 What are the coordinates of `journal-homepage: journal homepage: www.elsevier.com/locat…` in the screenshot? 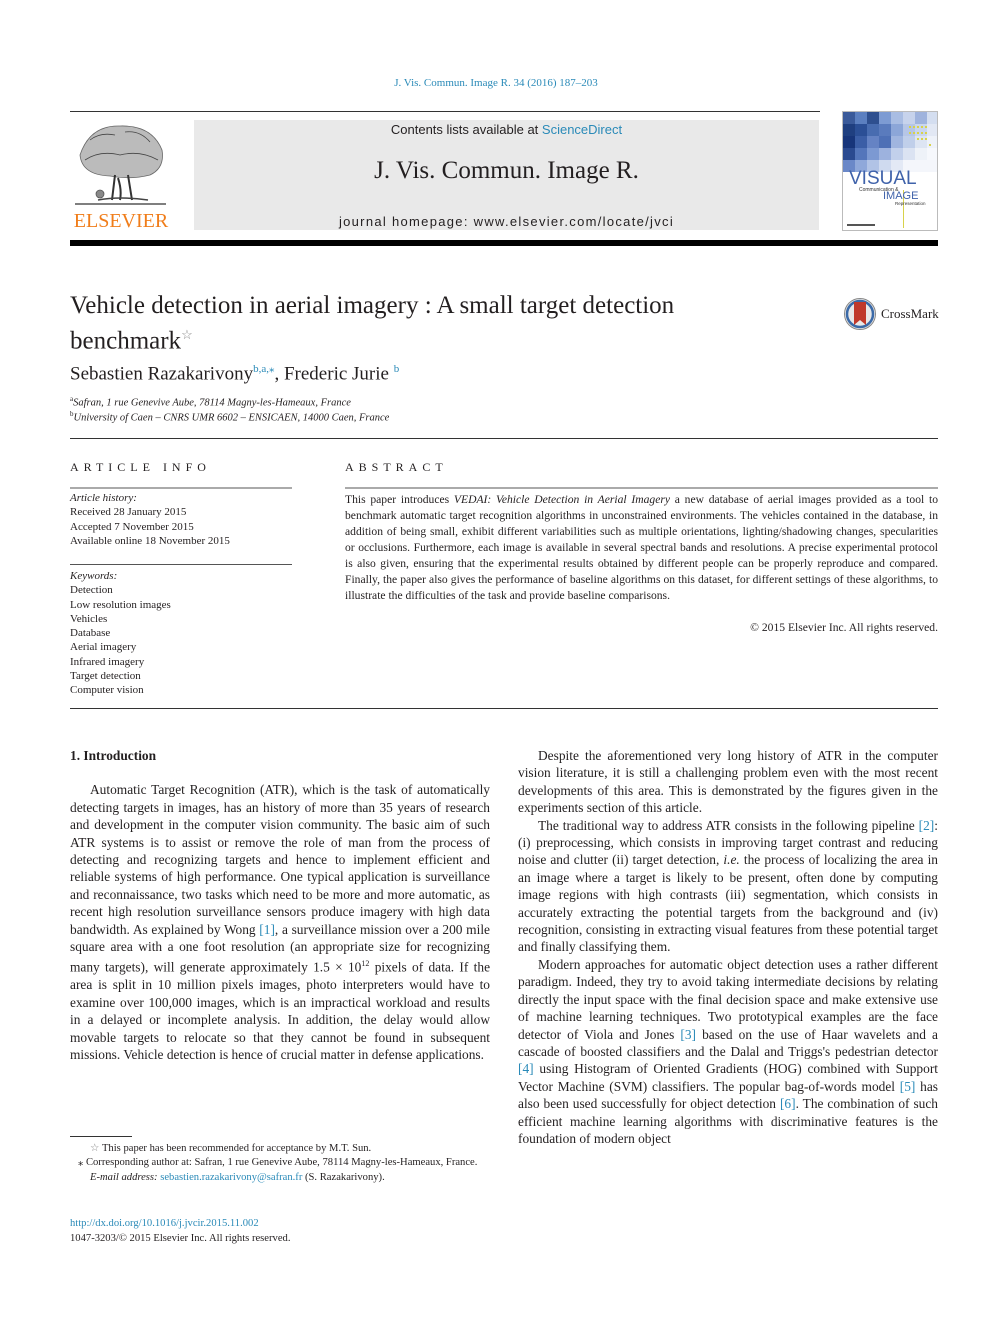 It's located at (506, 221).